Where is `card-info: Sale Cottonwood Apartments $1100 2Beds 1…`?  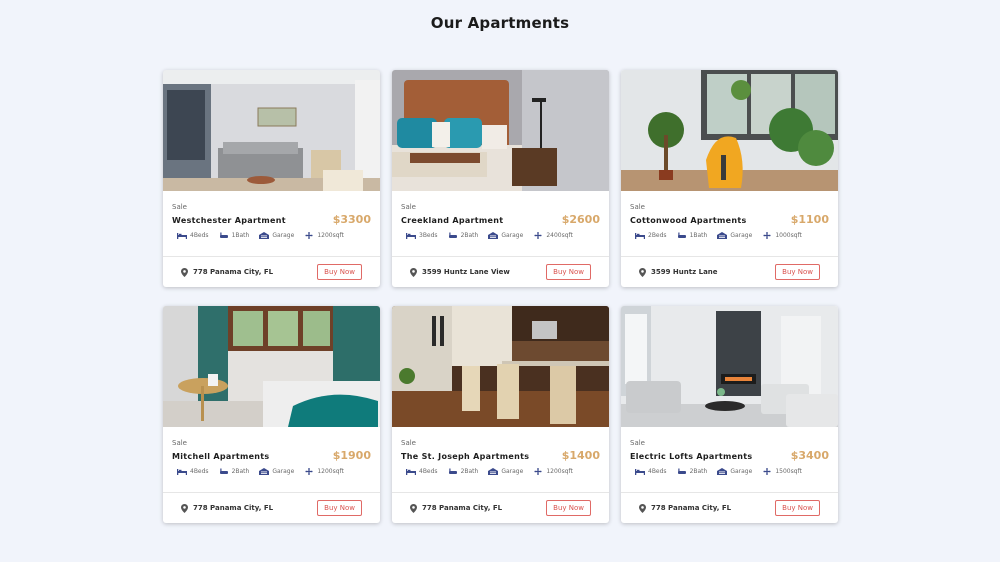 card-info: Sale Cottonwood Apartments $1100 2Beds 1… is located at coordinates (729, 224).